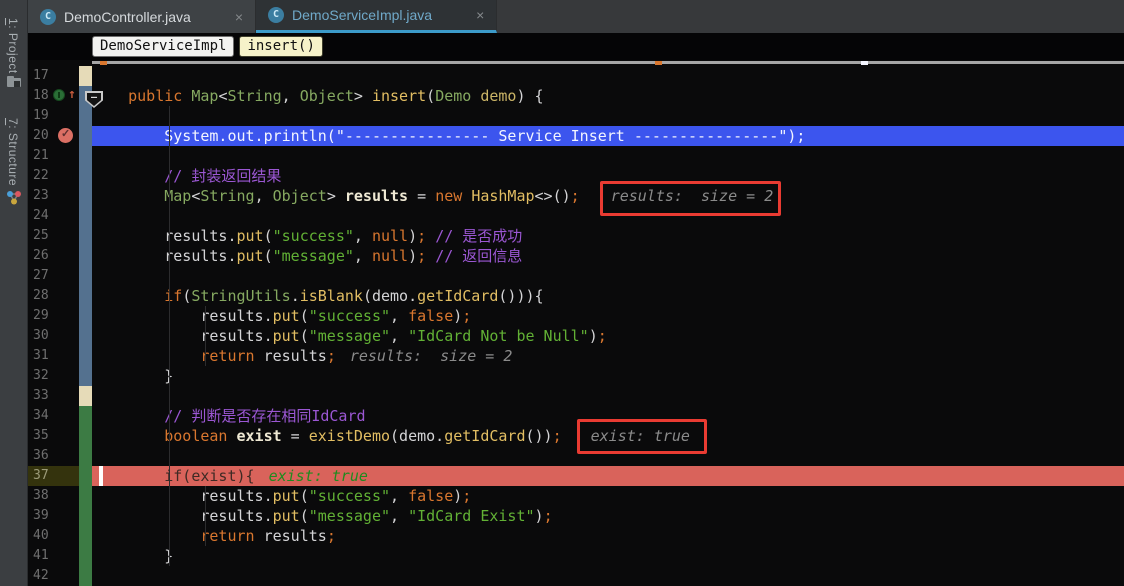 The image size is (1124, 586). Describe the element at coordinates (576, 176) in the screenshot. I see `code-line: 22 // 封装返回结果` at that location.